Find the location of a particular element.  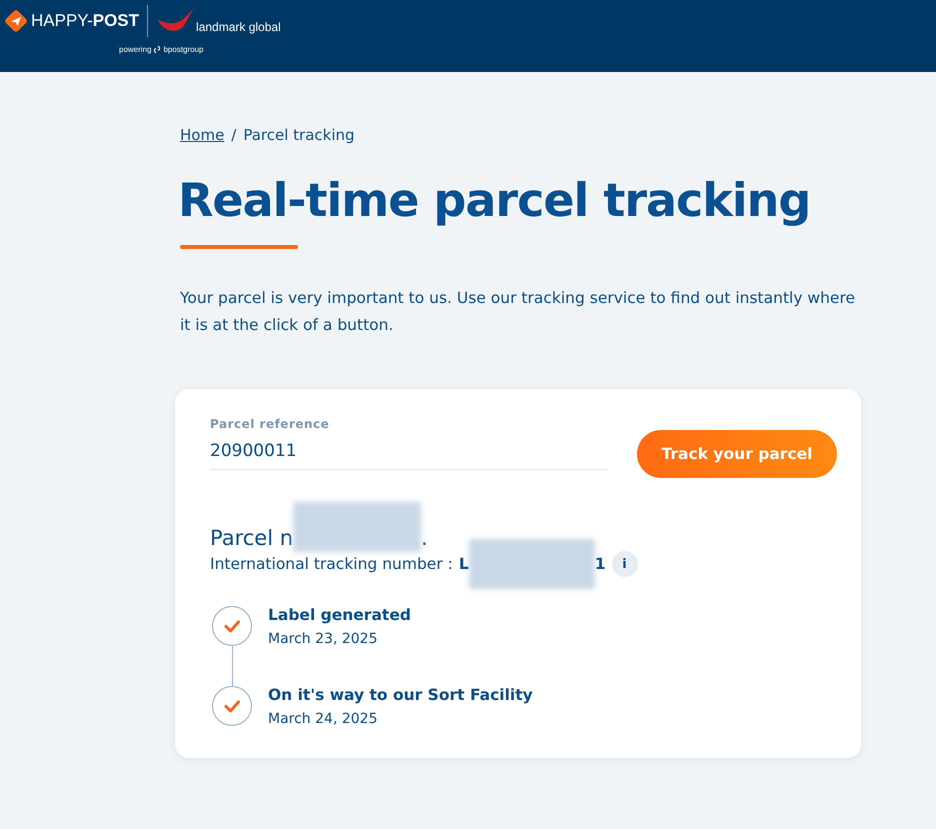

group-name: bpostgroup is located at coordinates (183, 49).